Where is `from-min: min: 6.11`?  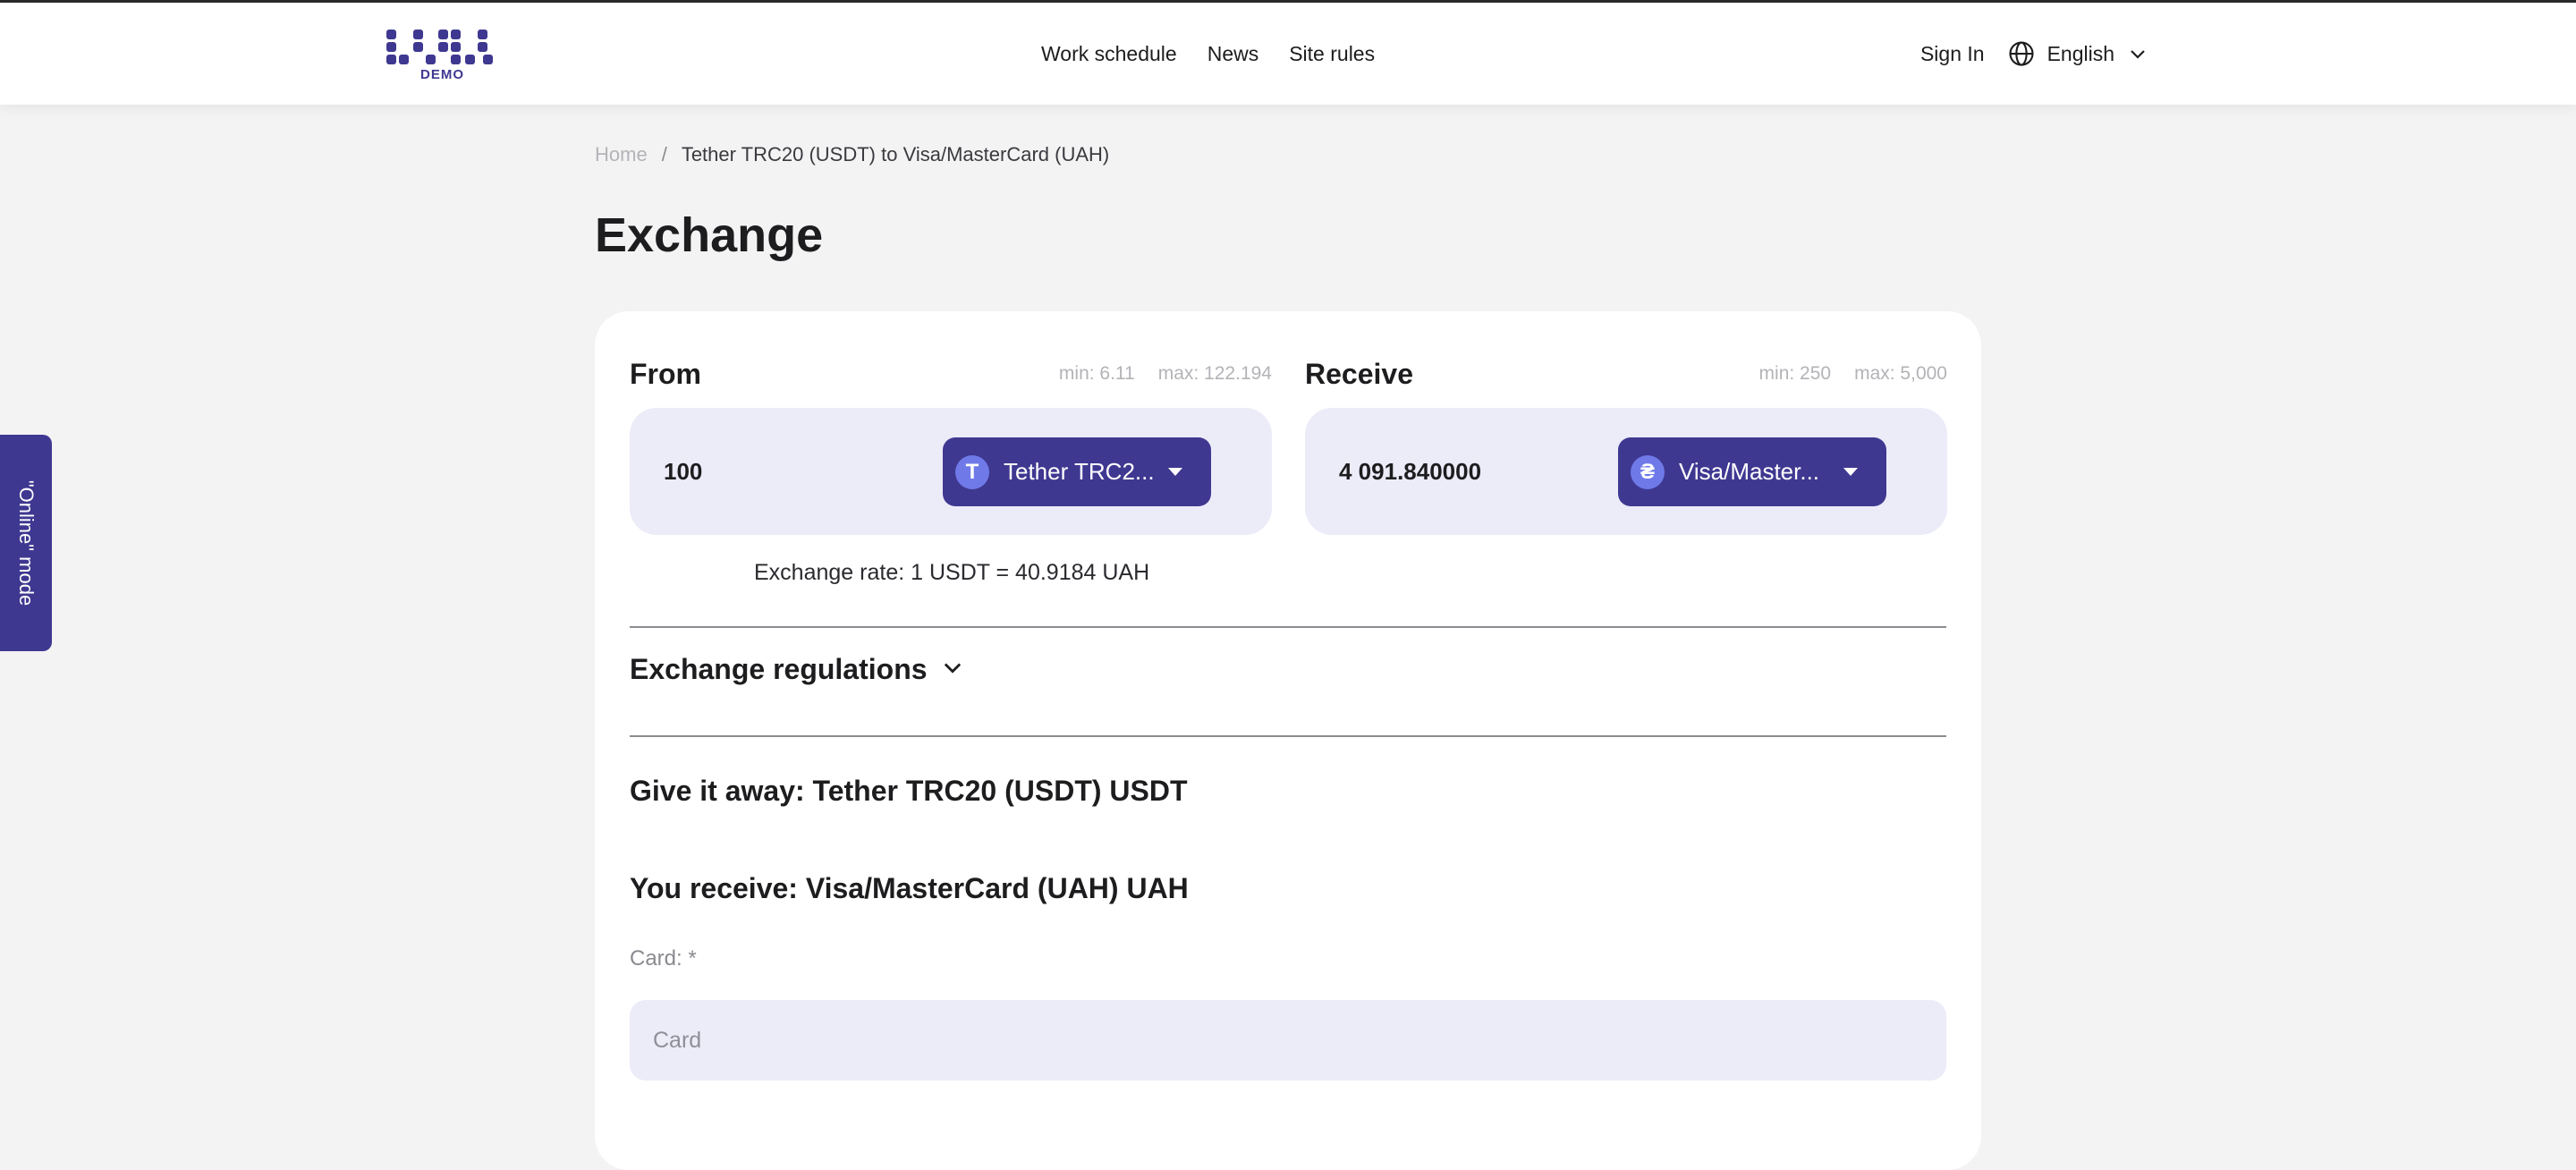
from-min: min: 6.11 is located at coordinates (1096, 373).